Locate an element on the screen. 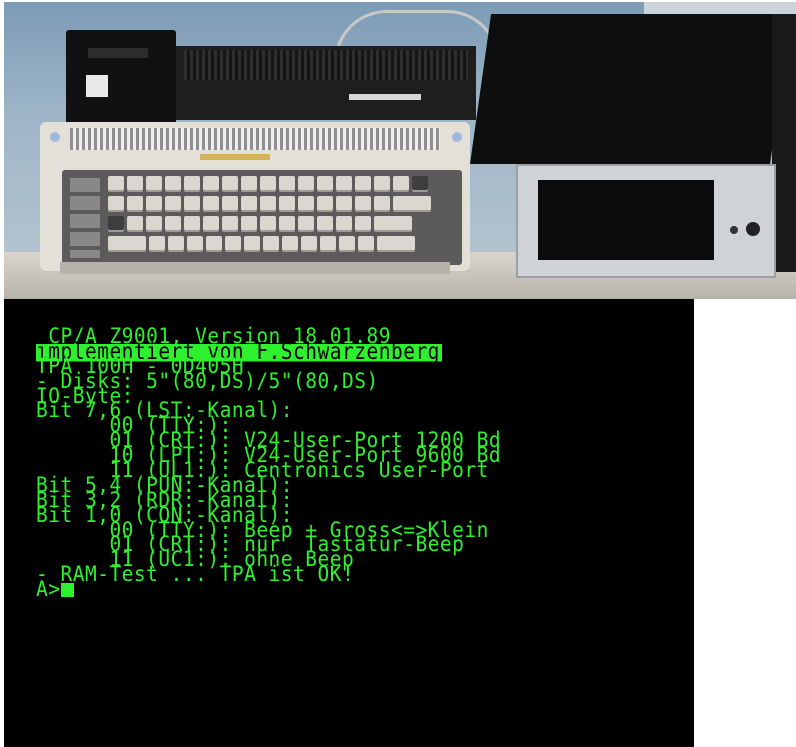  expansion-grille is located at coordinates (326, 65).